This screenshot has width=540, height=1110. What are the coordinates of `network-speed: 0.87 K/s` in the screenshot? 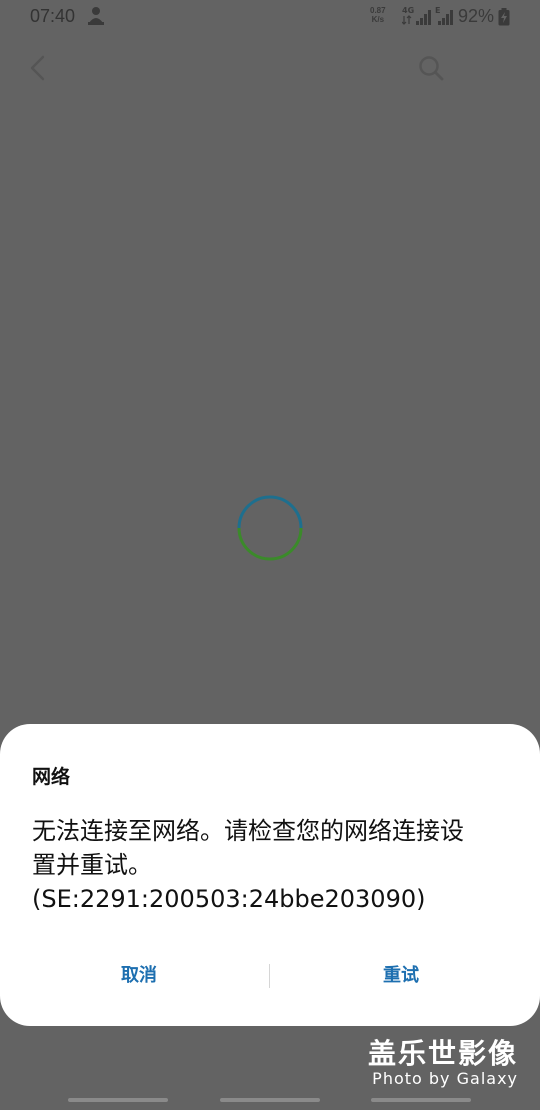 It's located at (378, 15).